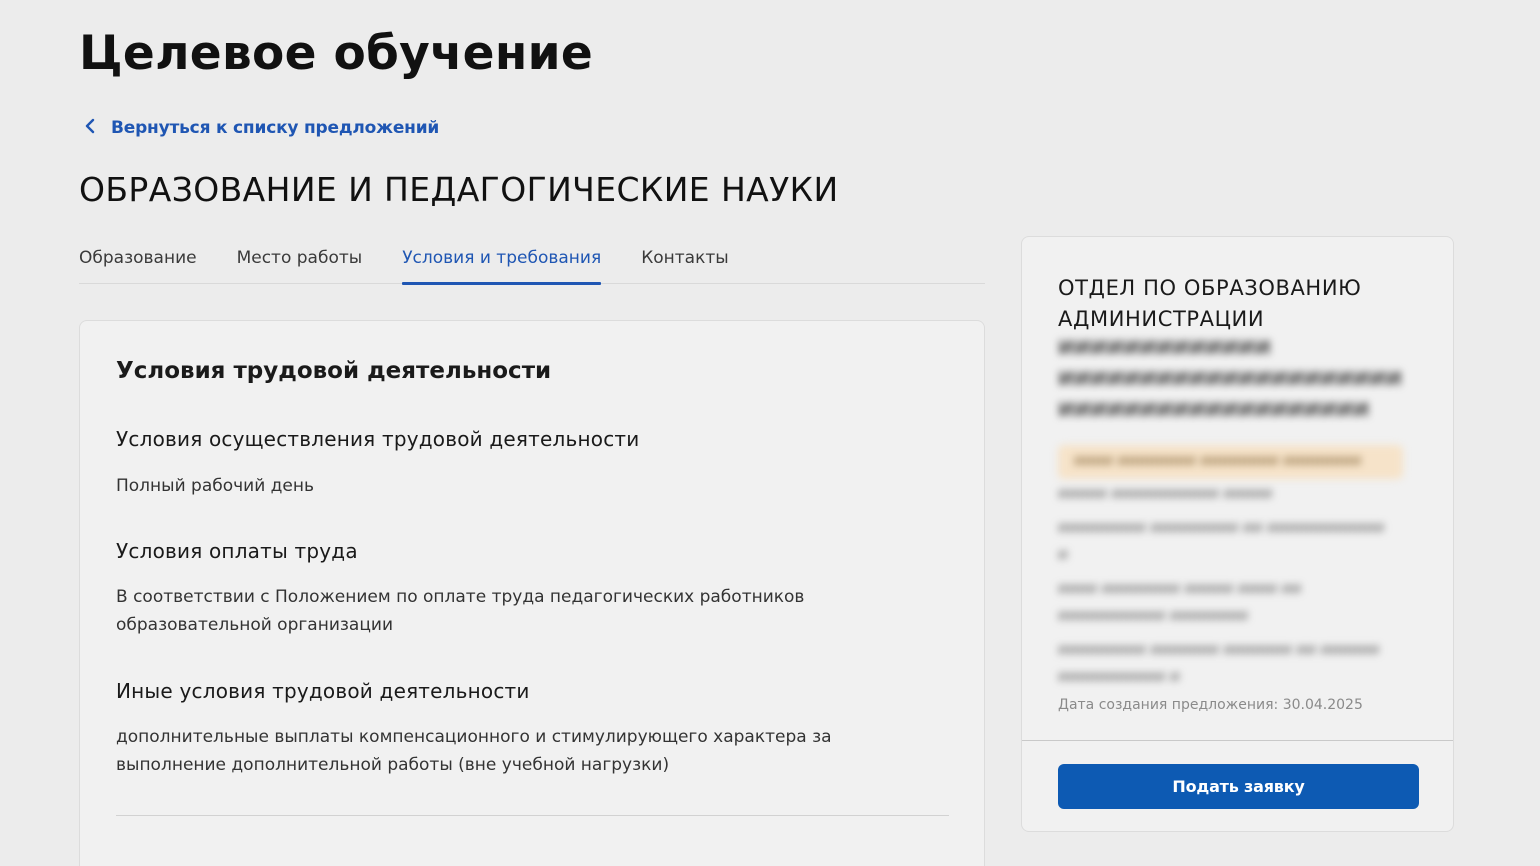 The image size is (1540, 866). Describe the element at coordinates (1221, 527) in the screenshot. I see `blurred-info-line: иииииииии иииииииии ии ииииииииииии` at that location.